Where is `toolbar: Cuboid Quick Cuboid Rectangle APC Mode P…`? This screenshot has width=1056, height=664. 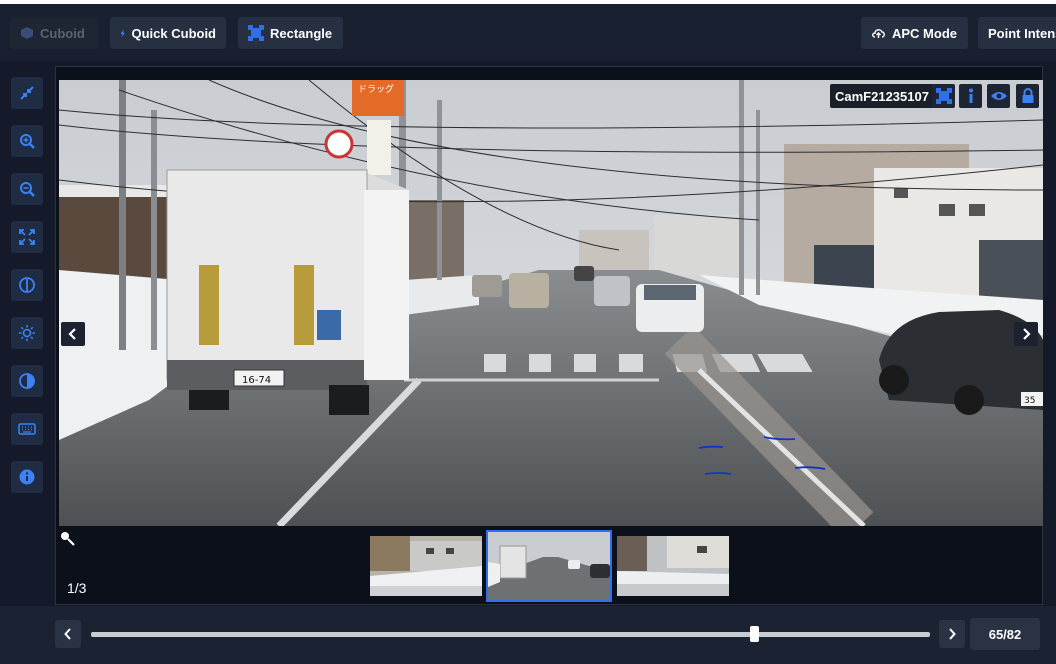
toolbar: Cuboid Quick Cuboid Rectangle APC Mode P… is located at coordinates (528, 32).